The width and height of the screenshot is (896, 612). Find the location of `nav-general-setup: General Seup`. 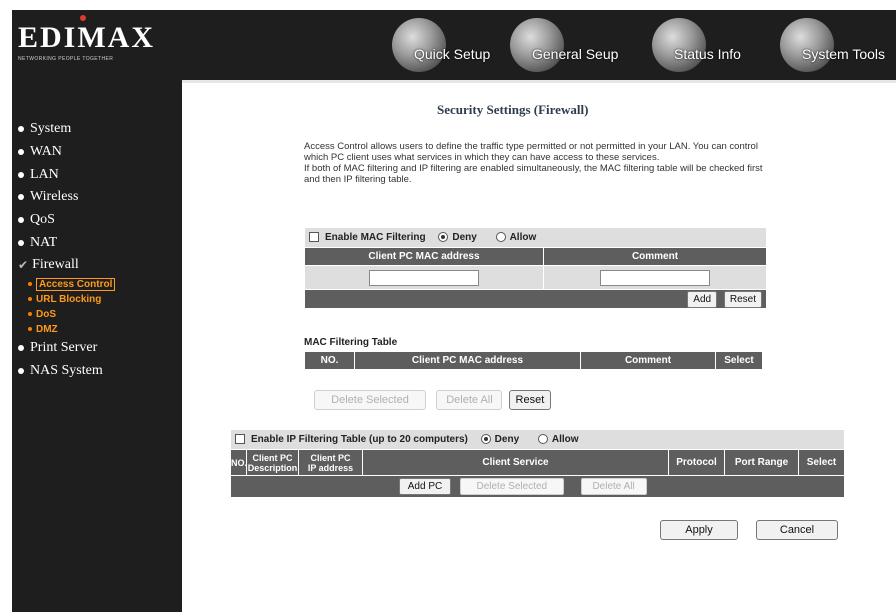

nav-general-setup: General Seup is located at coordinates (564, 45).